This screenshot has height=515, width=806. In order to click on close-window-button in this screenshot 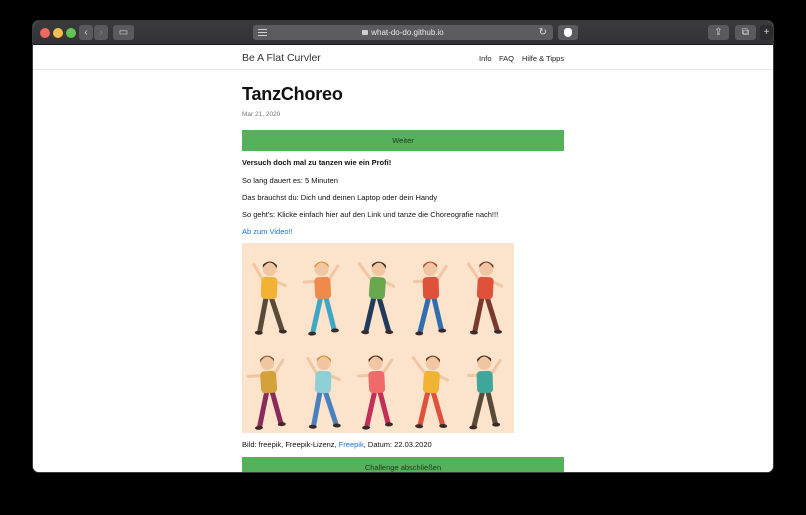, I will do `click(45, 33)`.